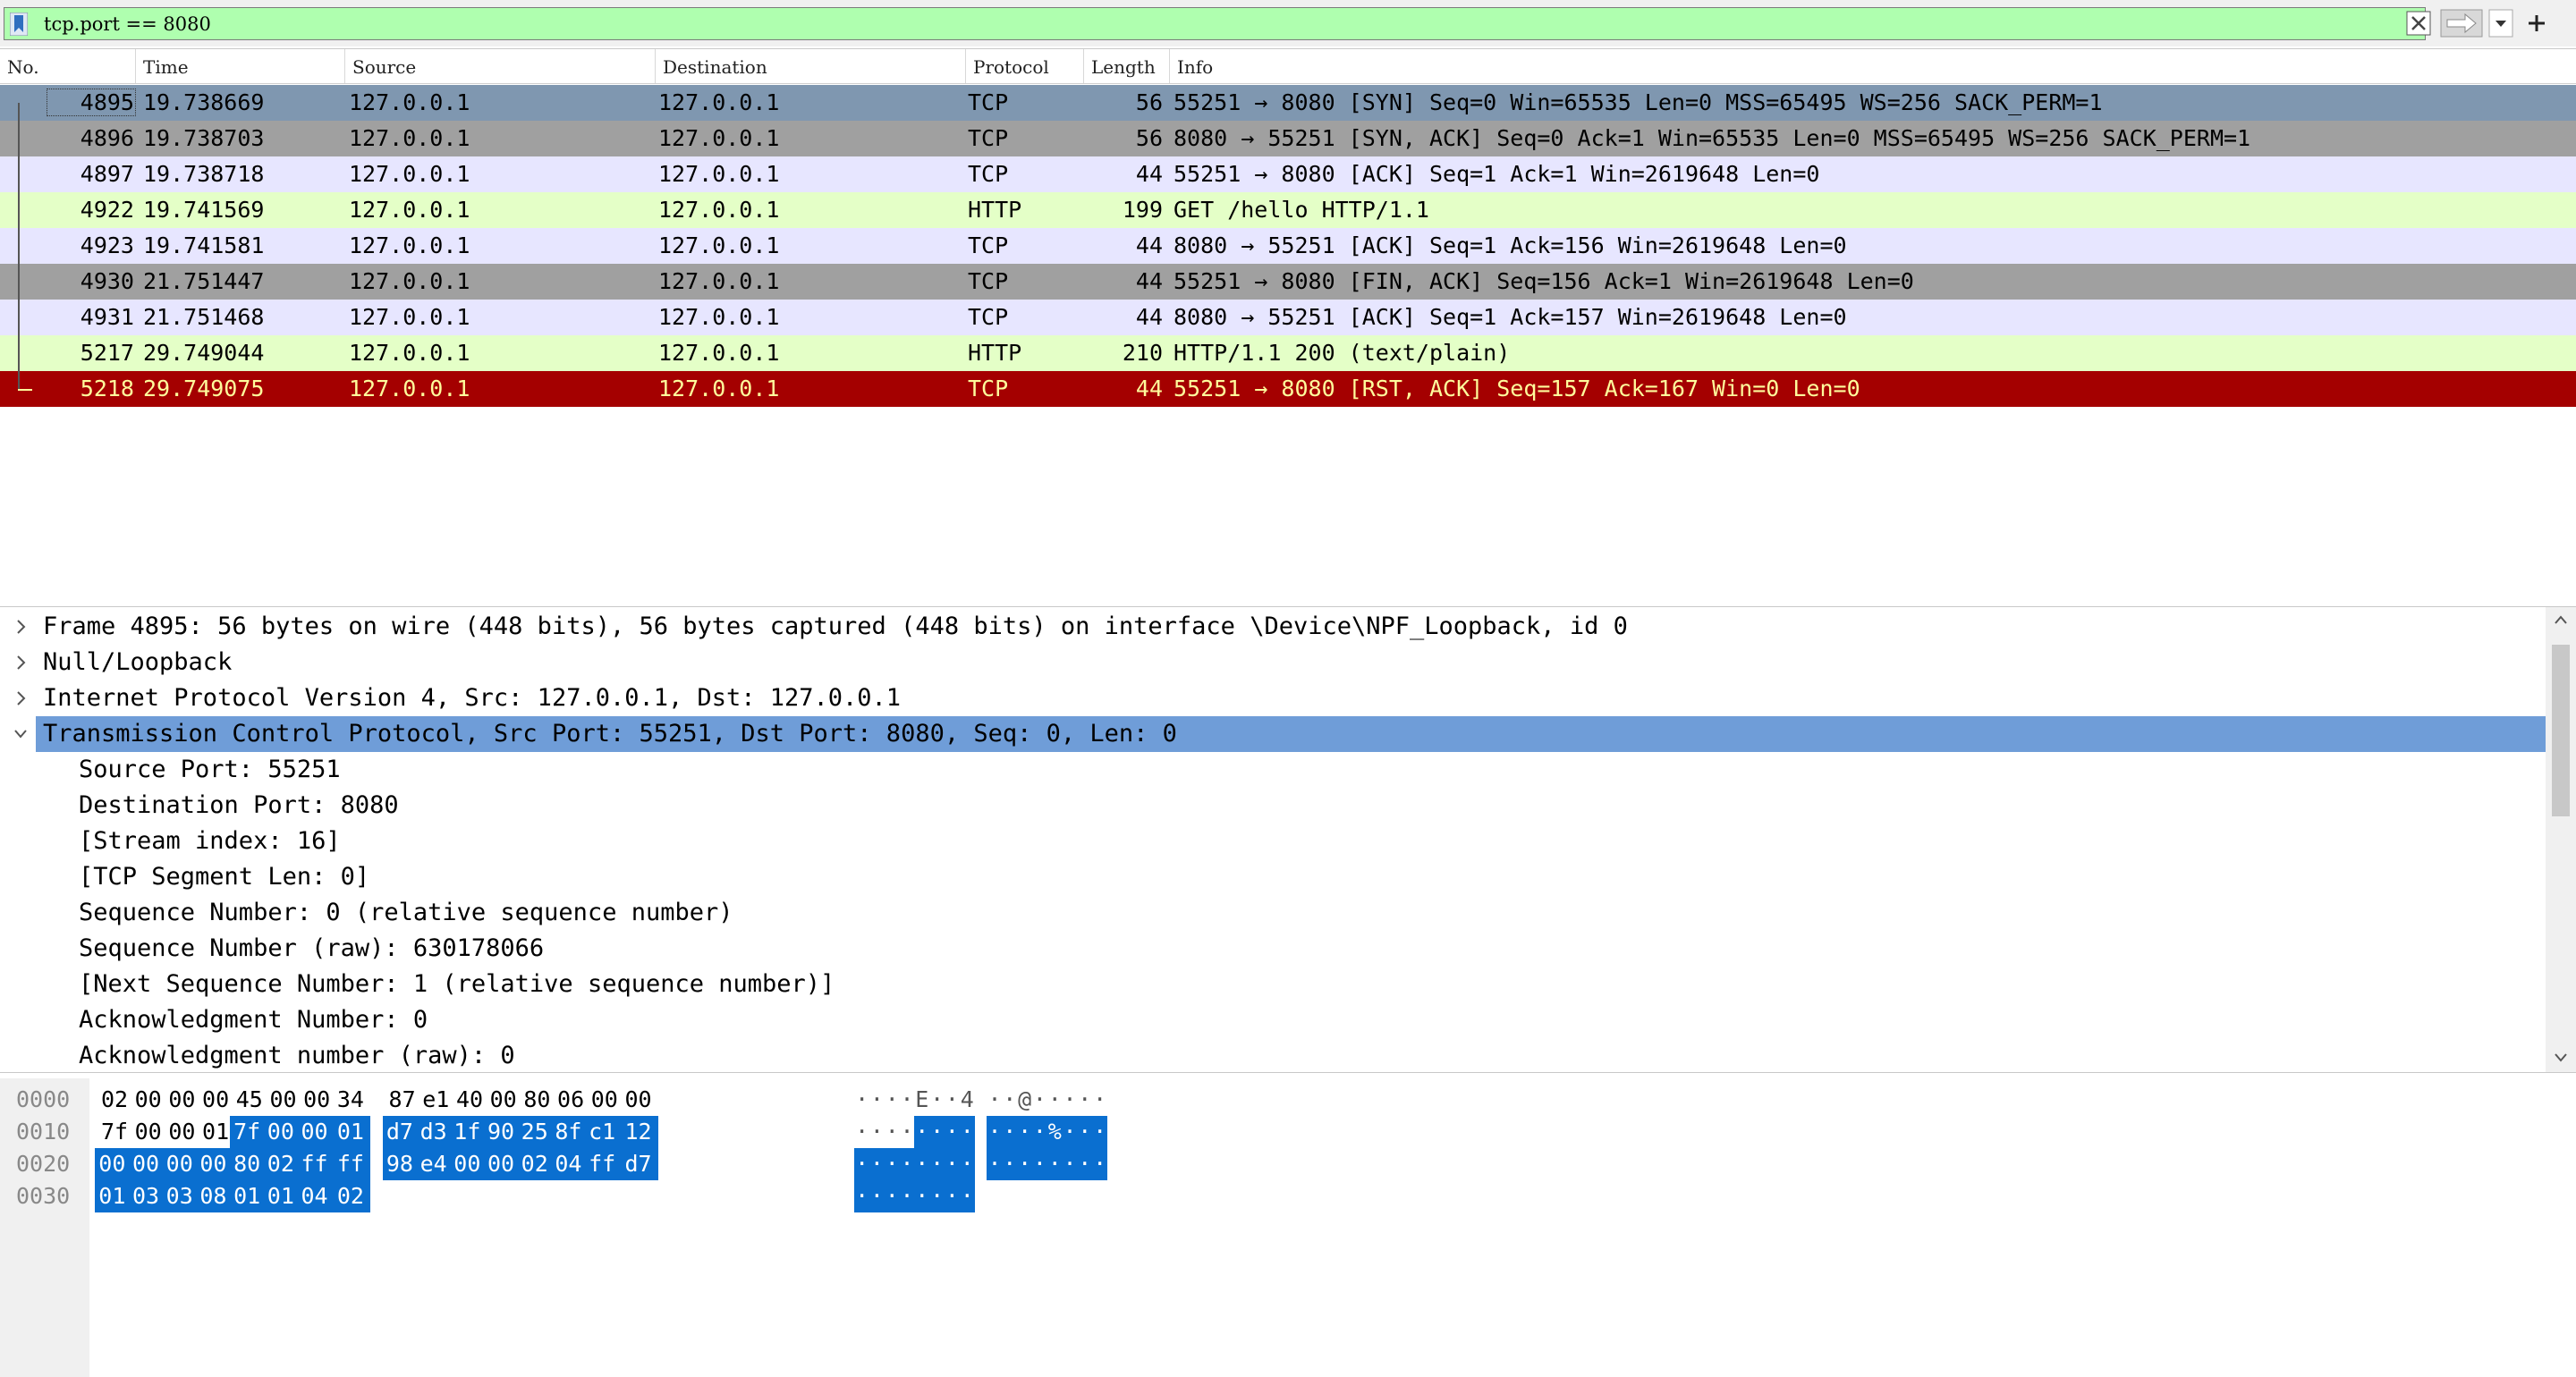  I want to click on apply-arrow-icon, so click(2461, 23).